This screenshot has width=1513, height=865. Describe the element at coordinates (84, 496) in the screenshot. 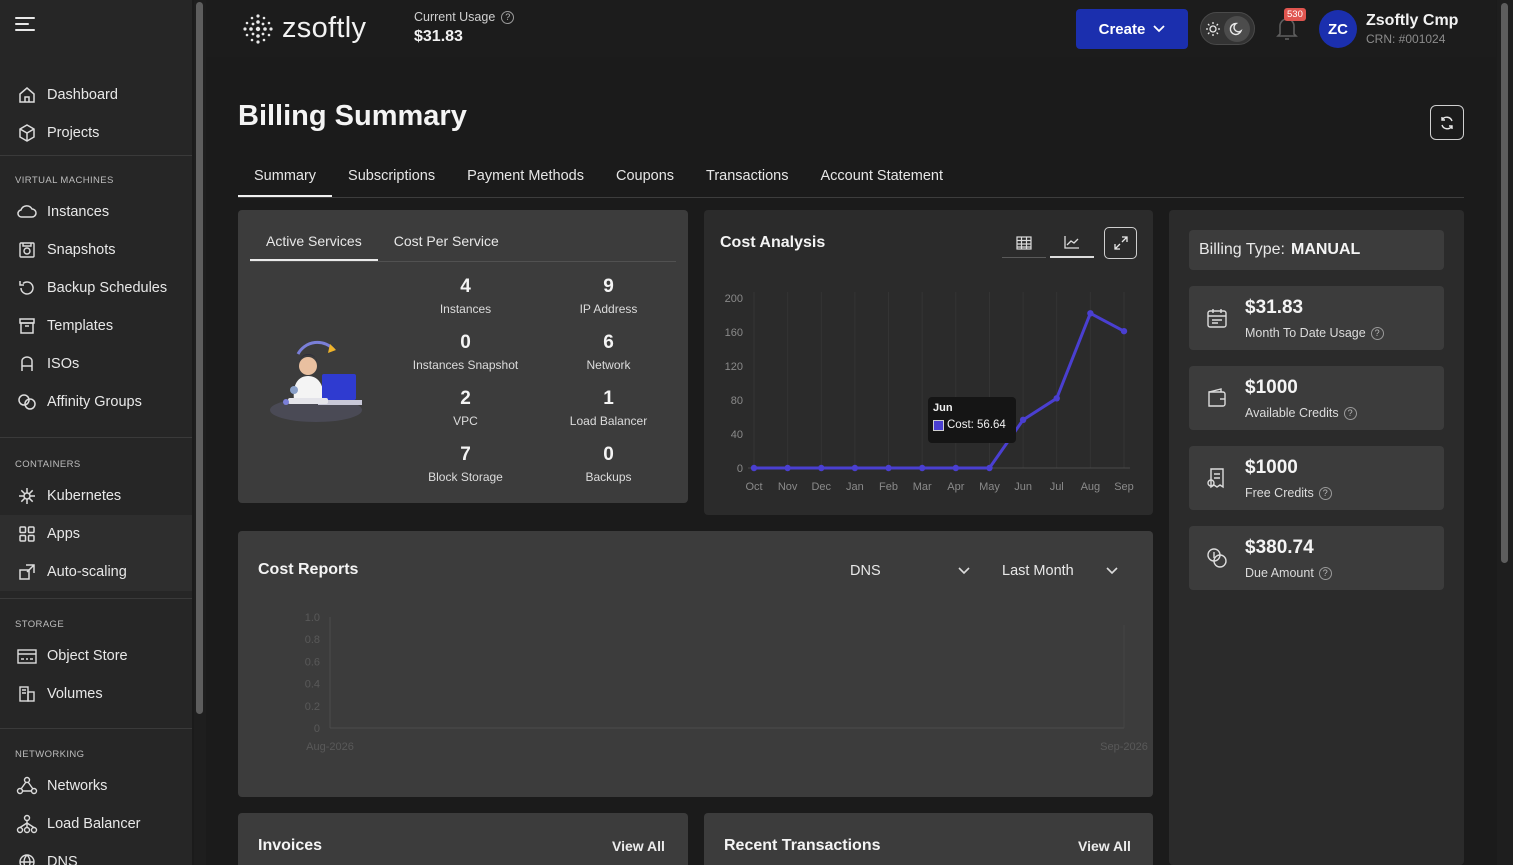

I see `sidebar-item-label: Kubernetes` at that location.